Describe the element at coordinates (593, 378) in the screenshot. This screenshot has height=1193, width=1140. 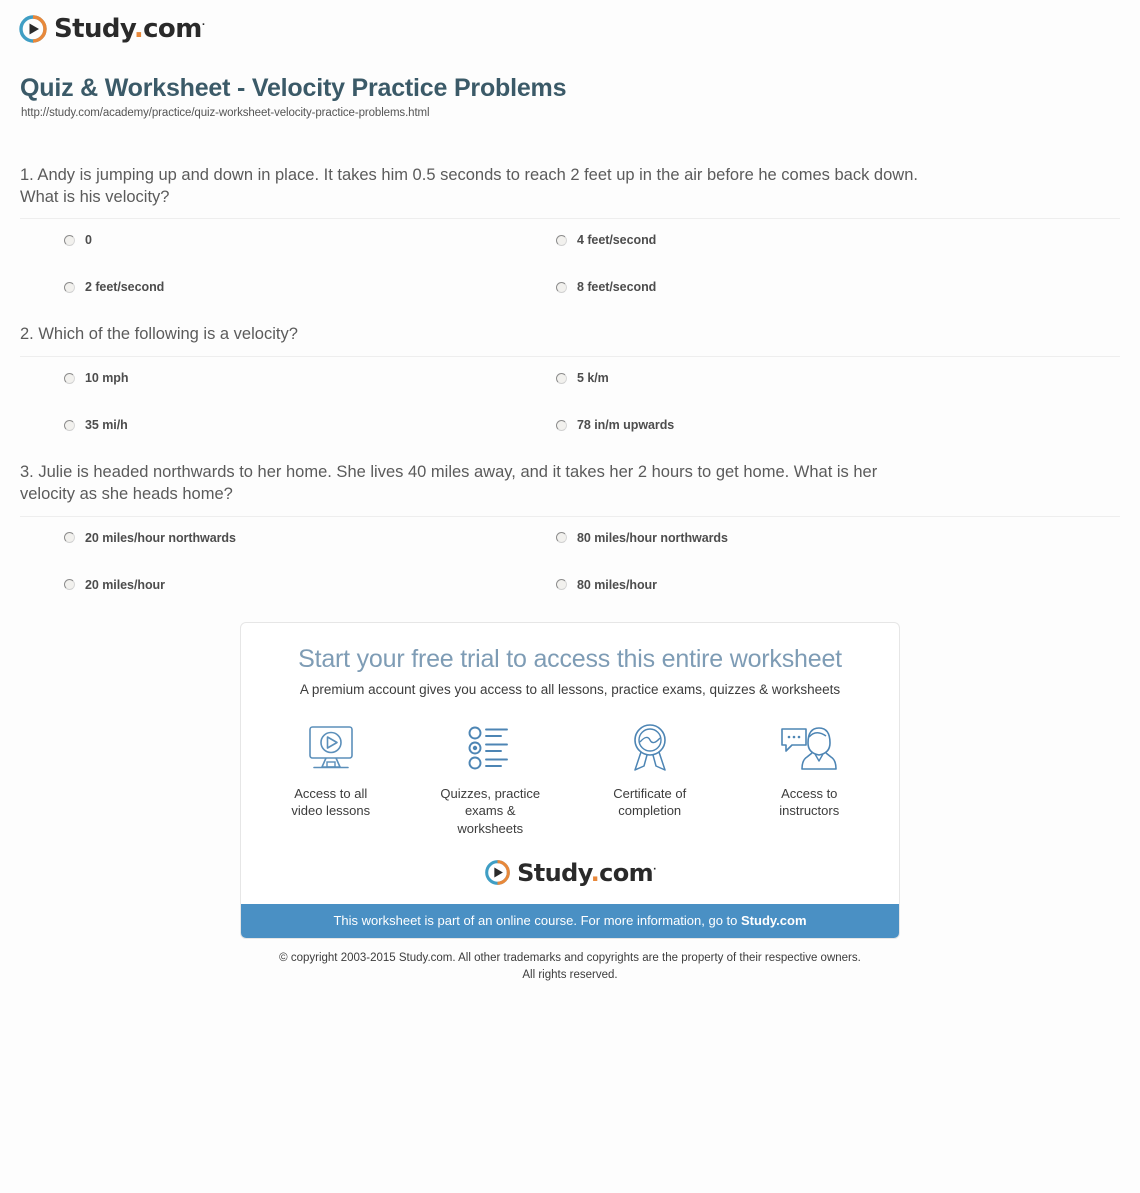
I see `answer-label: 5 k/m` at that location.